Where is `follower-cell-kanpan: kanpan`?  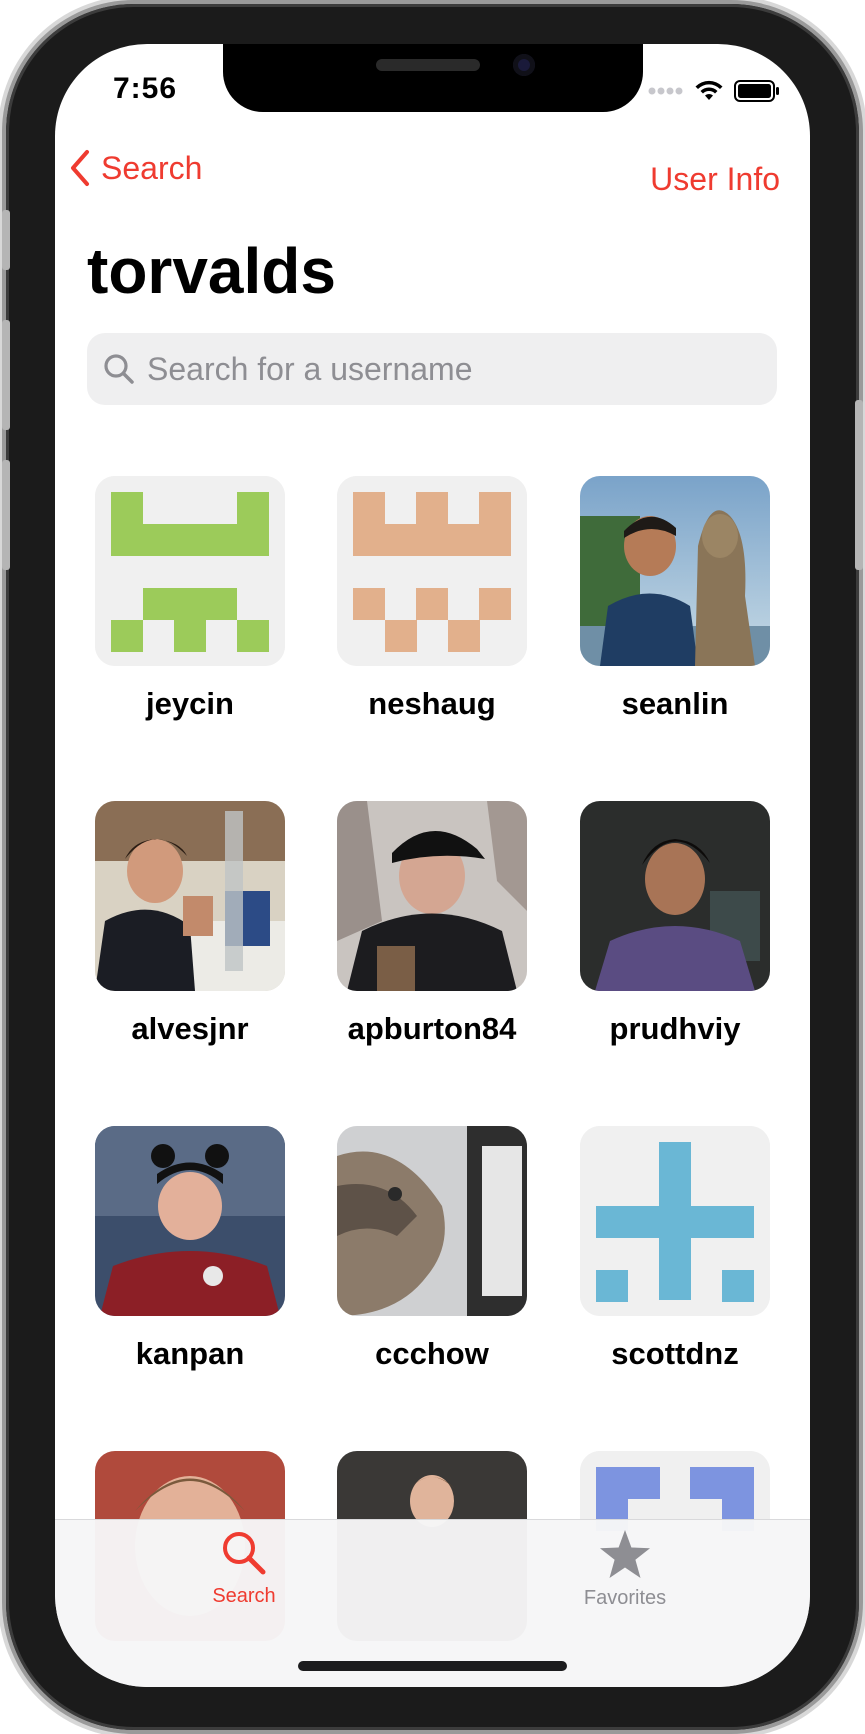 follower-cell-kanpan: kanpan is located at coordinates (190, 1249).